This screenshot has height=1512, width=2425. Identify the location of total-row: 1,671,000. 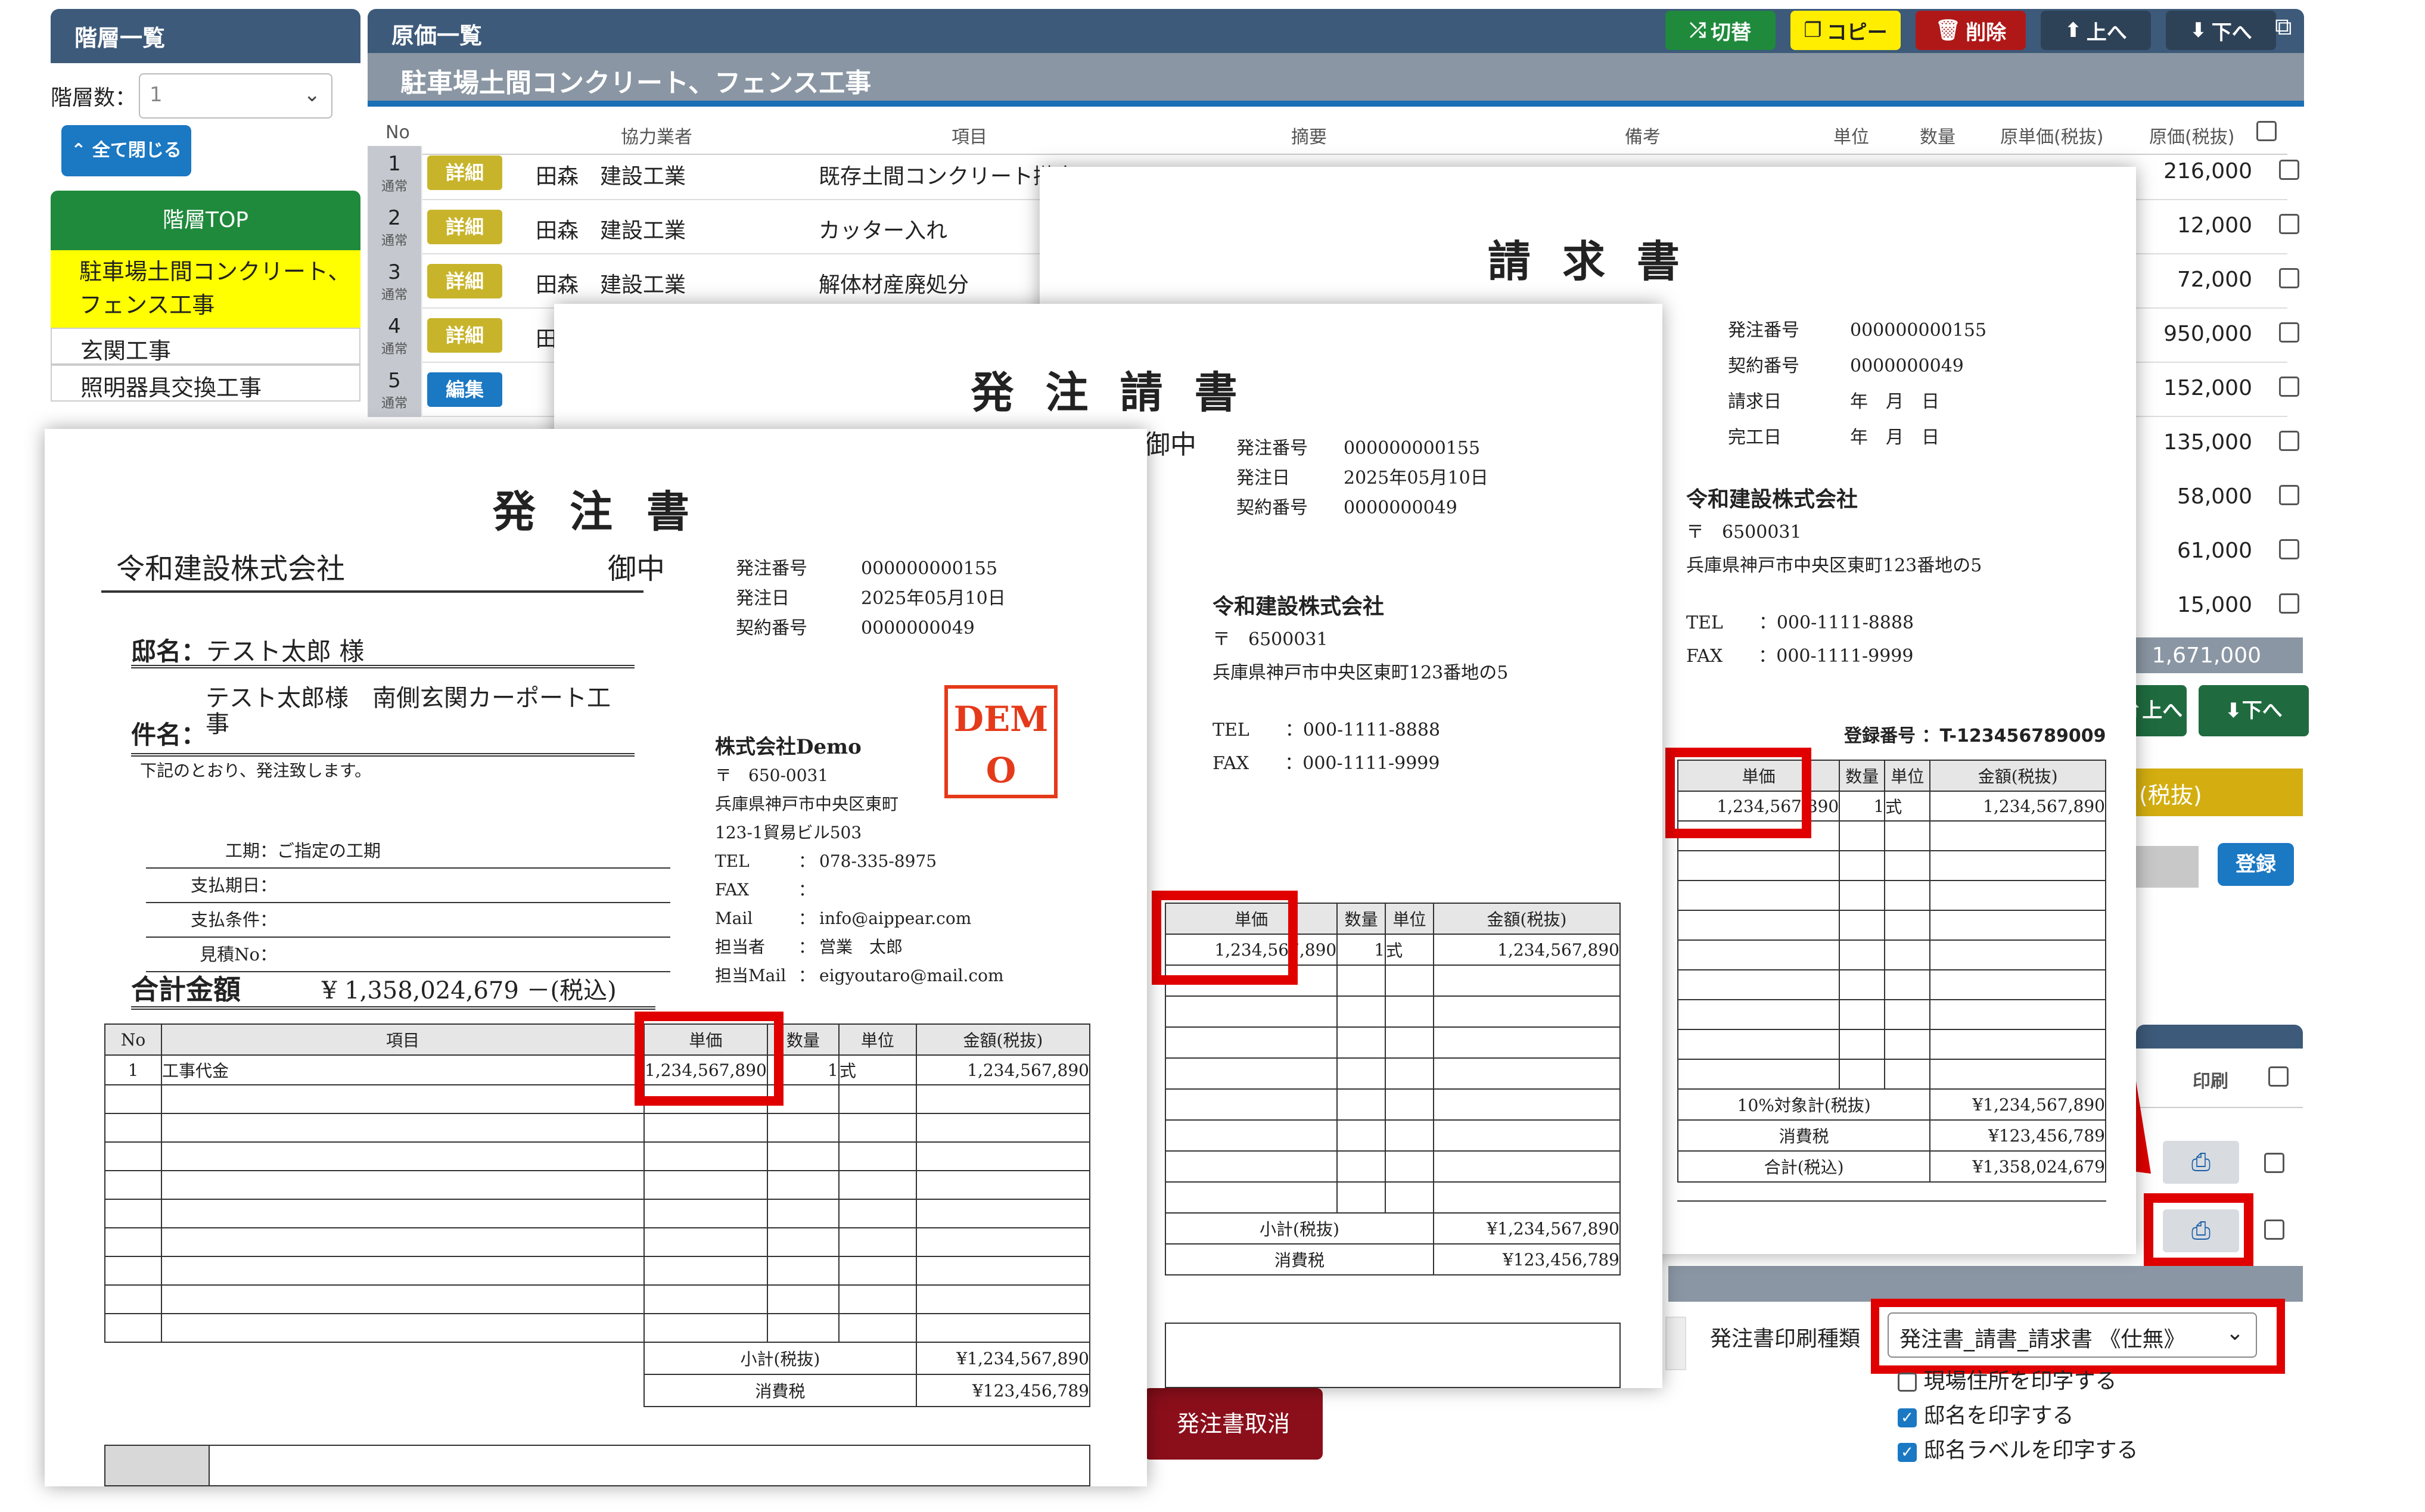
(2212, 655).